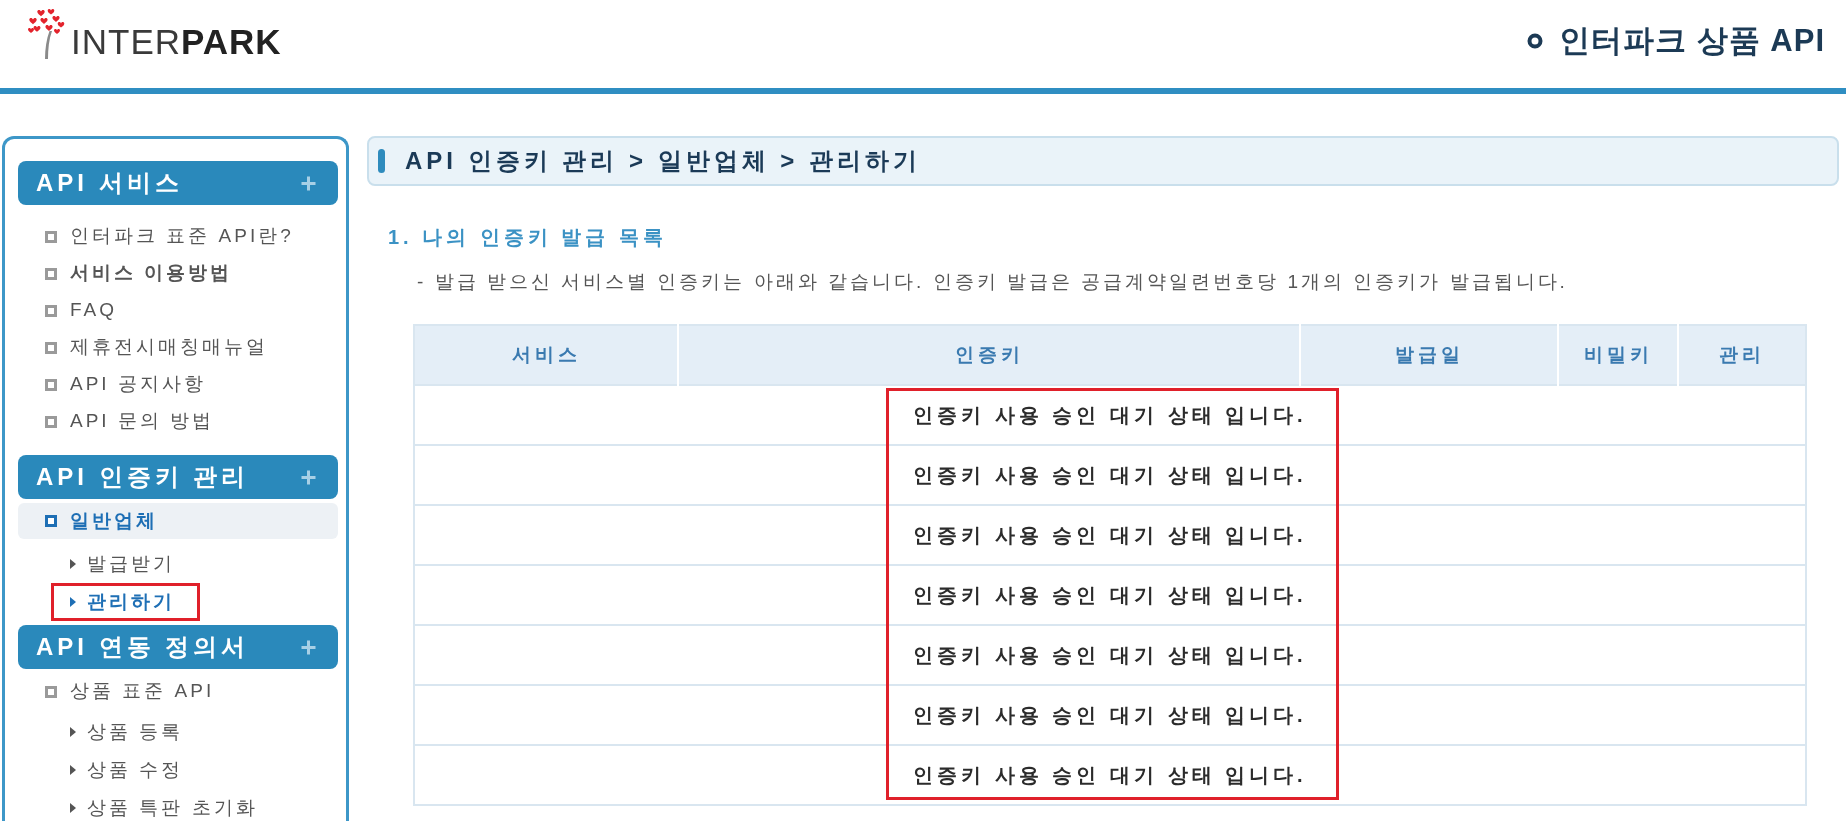  What do you see at coordinates (178, 691) in the screenshot?
I see `sidebar-link: 상품 표준 API` at bounding box center [178, 691].